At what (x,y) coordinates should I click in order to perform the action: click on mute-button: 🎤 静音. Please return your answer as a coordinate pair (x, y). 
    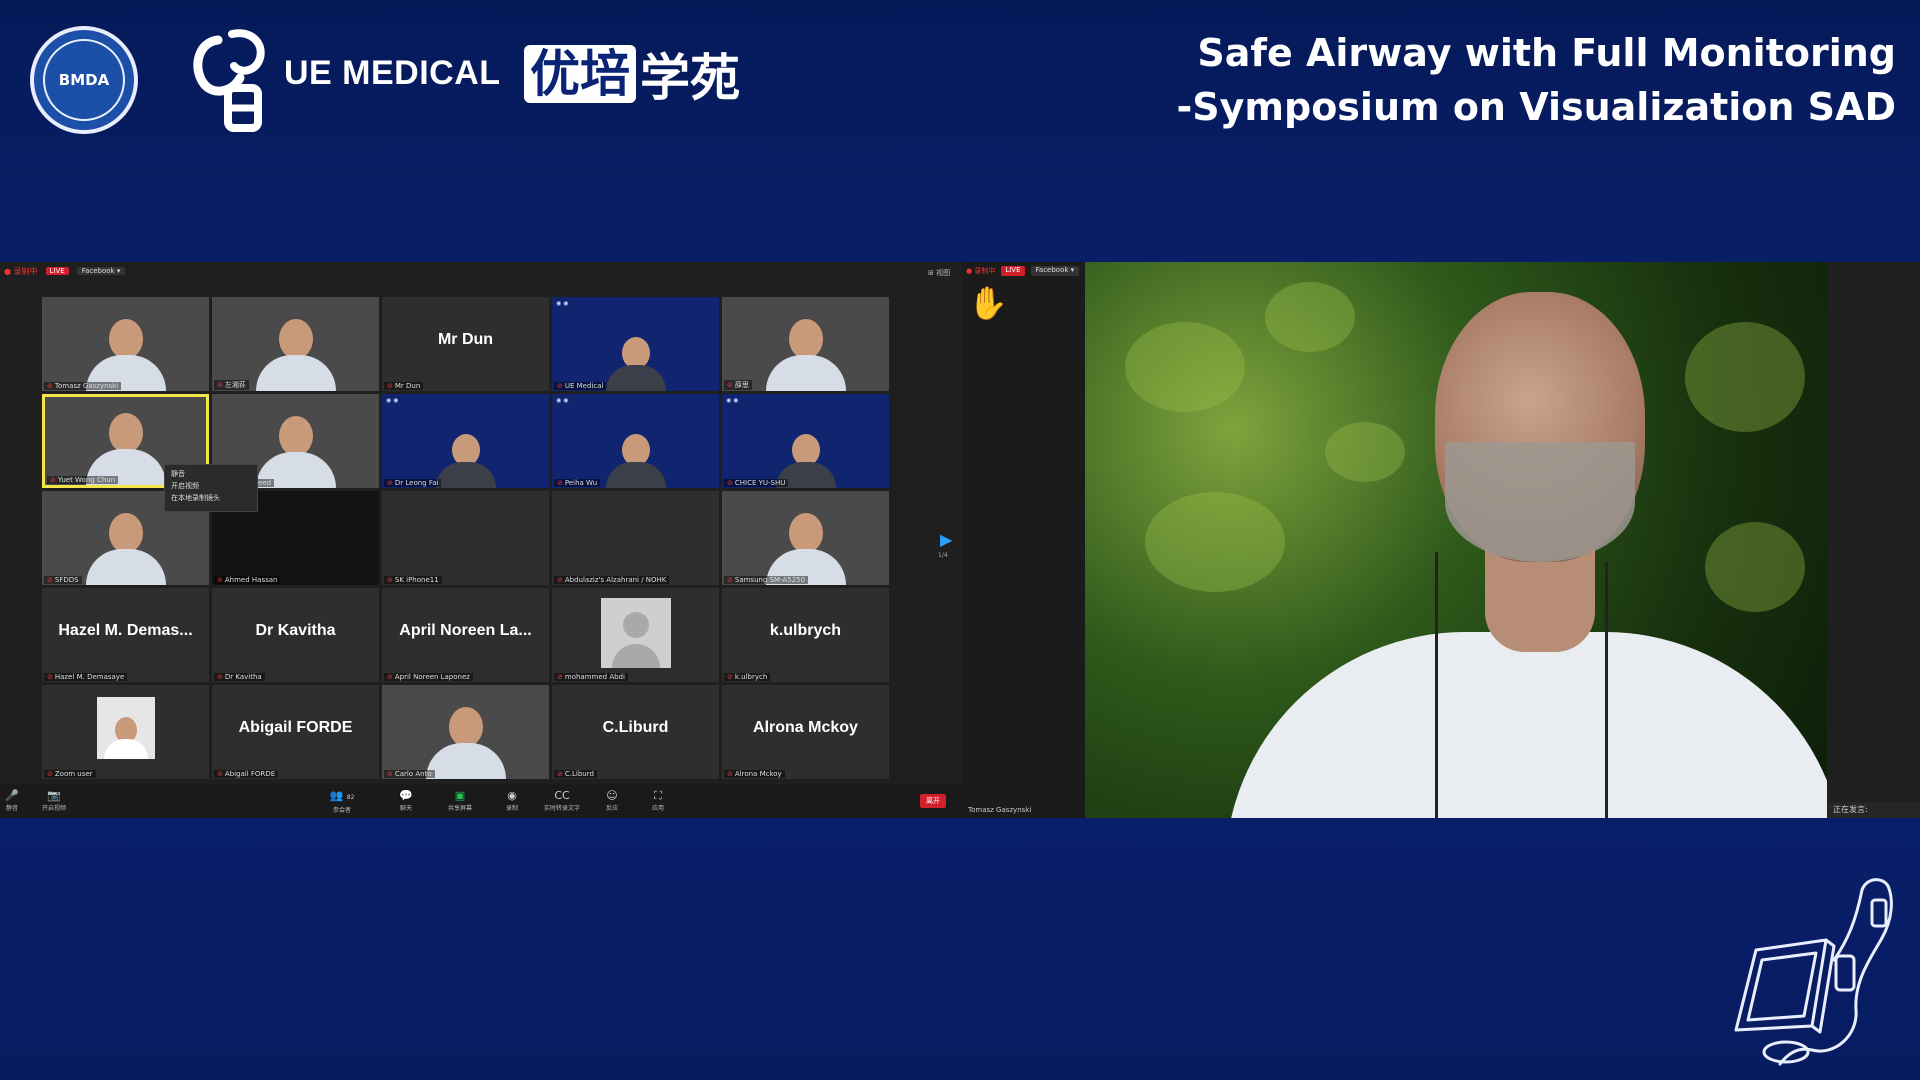
    Looking at the image, I should click on (16, 800).